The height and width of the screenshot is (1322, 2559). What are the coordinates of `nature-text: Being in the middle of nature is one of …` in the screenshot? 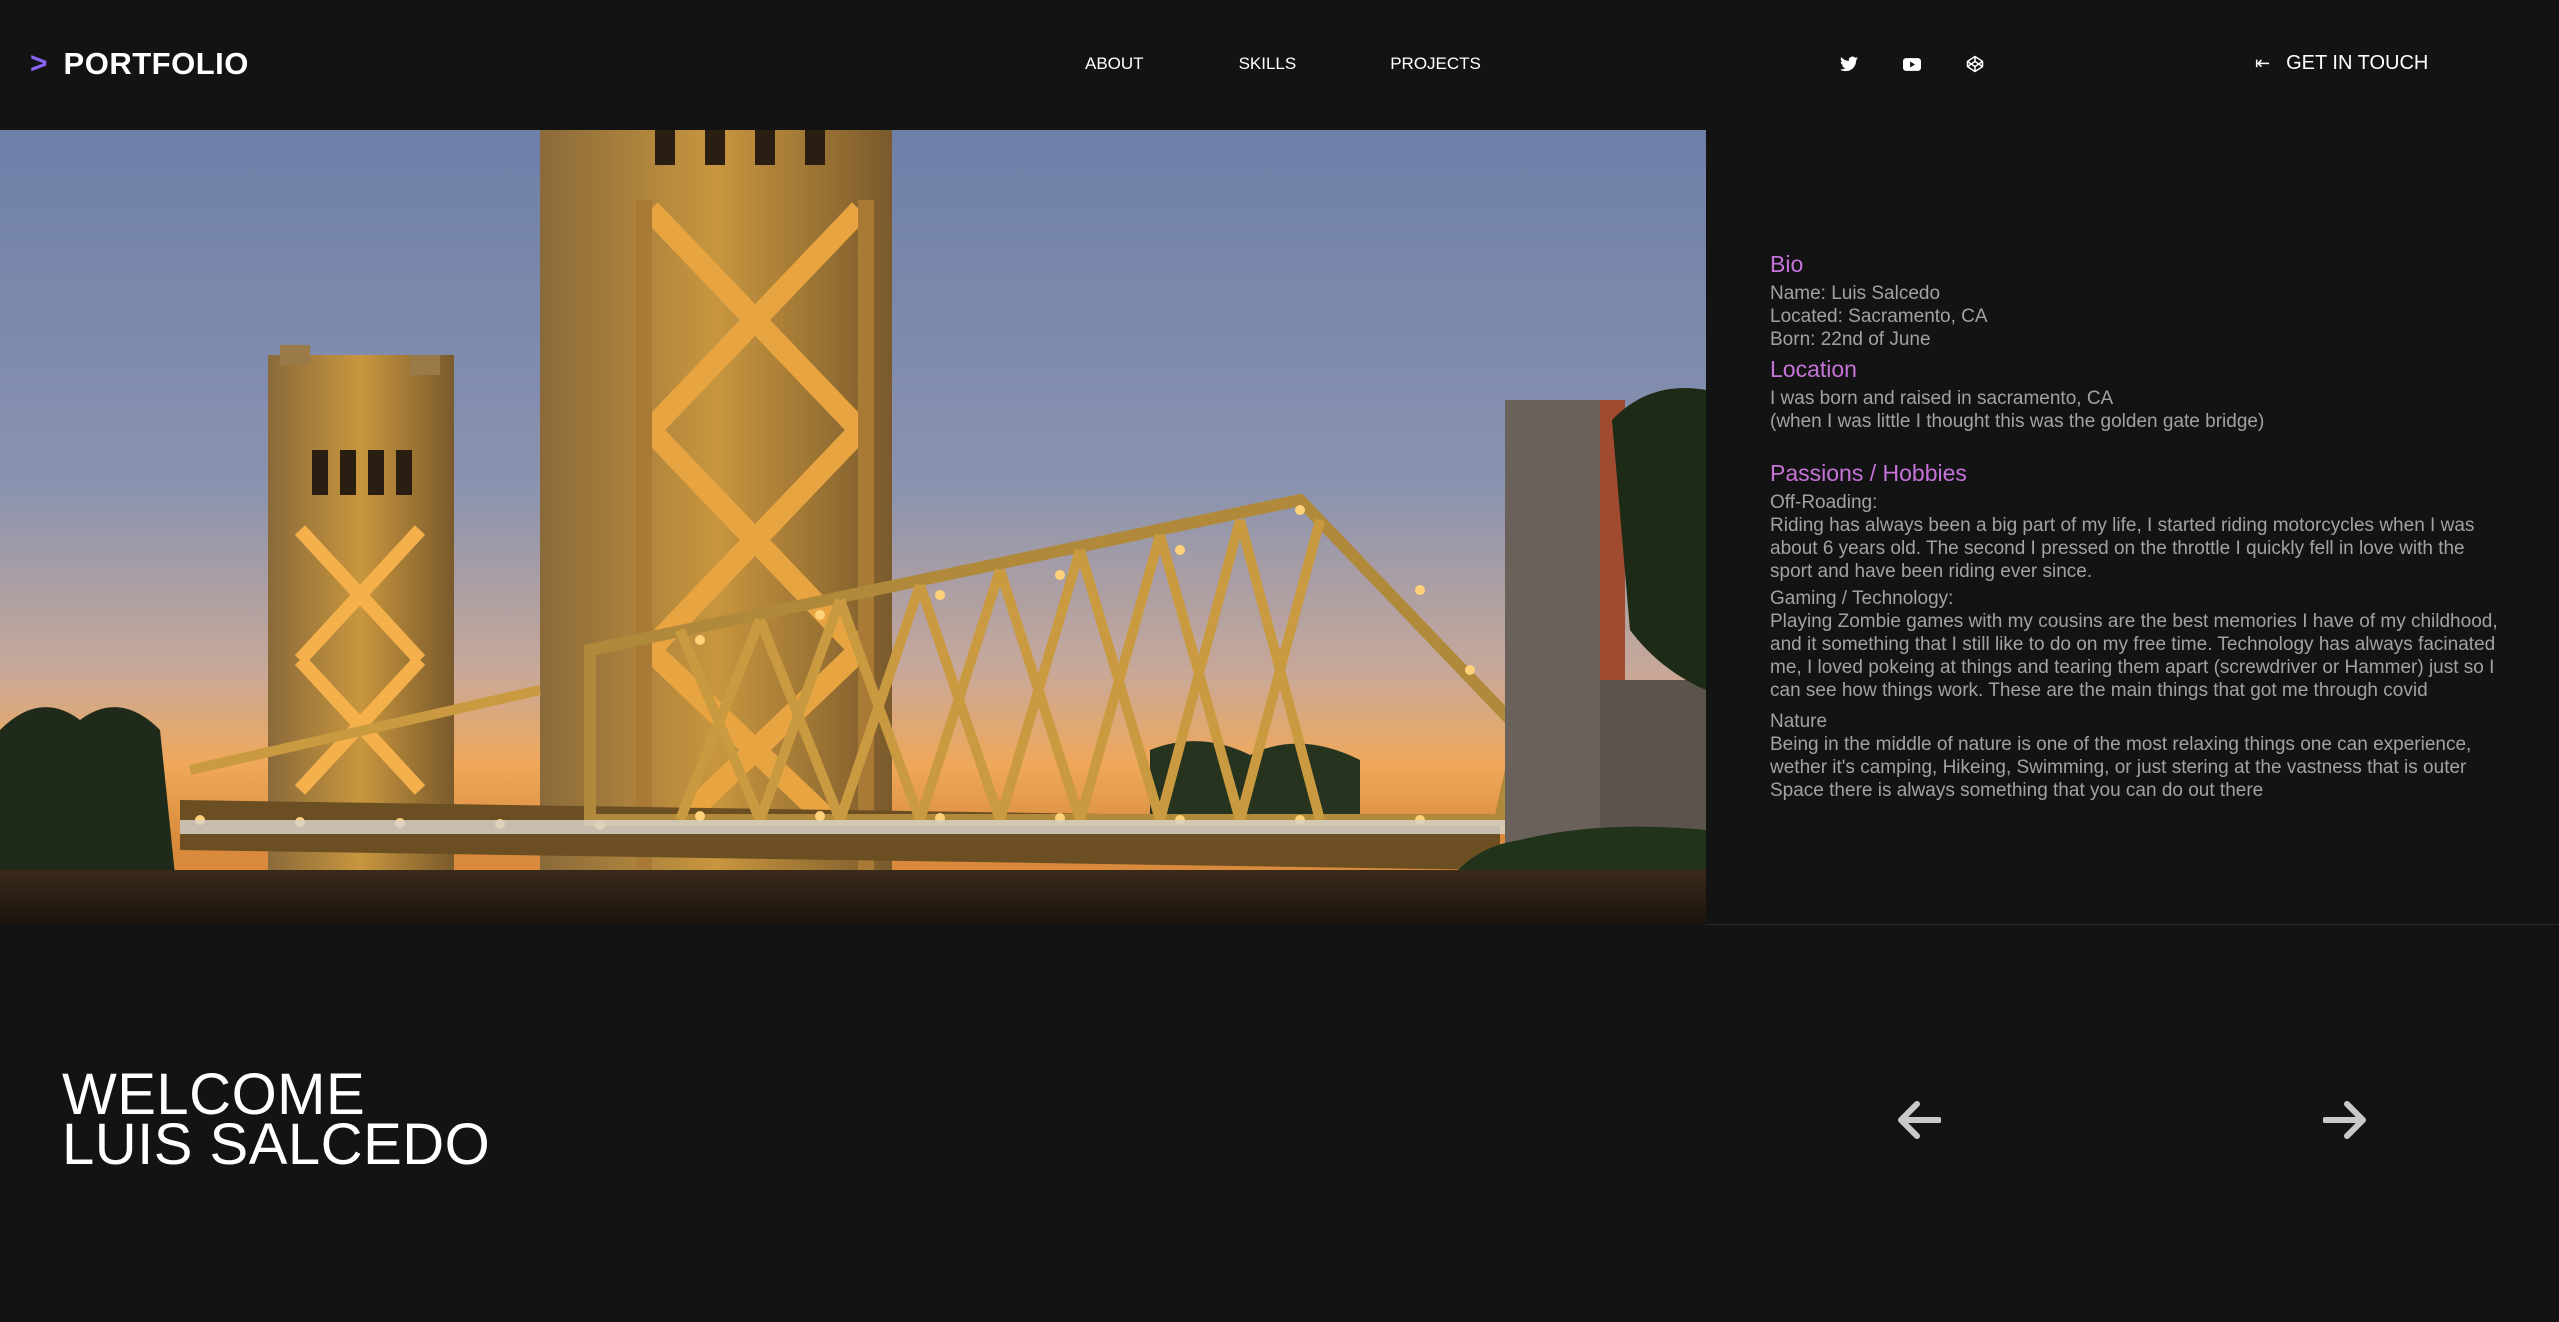 It's located at (2121, 767).